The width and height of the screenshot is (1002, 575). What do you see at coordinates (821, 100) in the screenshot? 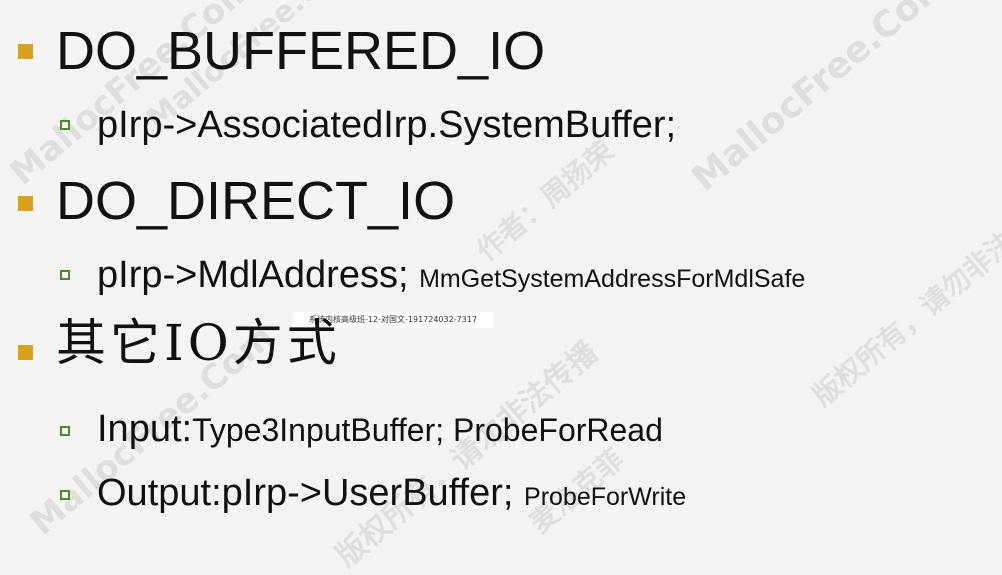
I see `watermark-brand: MallocFree.Com` at bounding box center [821, 100].